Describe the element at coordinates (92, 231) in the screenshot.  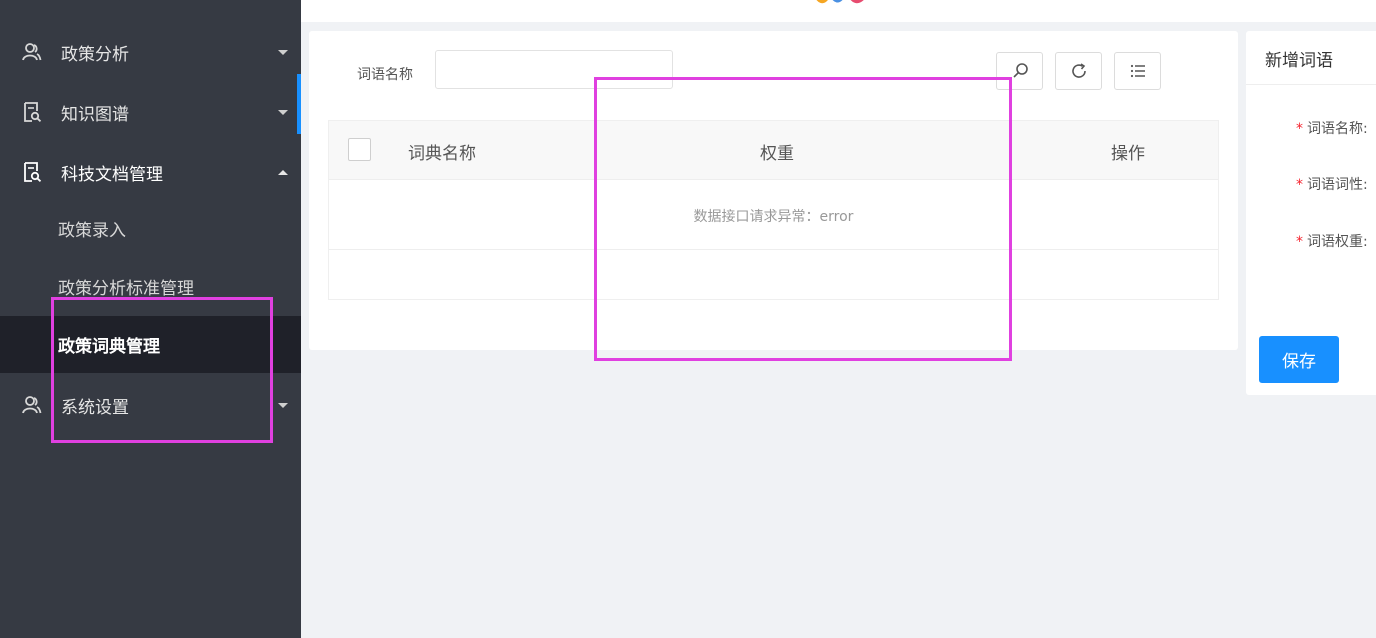
I see `sidebar-subitem-label: 政策录入` at that location.